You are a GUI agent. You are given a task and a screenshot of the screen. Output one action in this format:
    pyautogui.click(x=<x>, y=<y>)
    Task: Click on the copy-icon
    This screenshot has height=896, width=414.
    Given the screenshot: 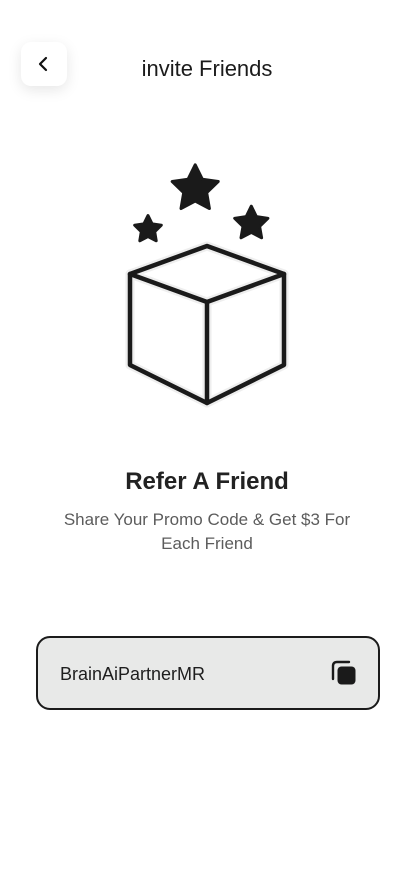 What is the action you would take?
    pyautogui.click(x=344, y=673)
    